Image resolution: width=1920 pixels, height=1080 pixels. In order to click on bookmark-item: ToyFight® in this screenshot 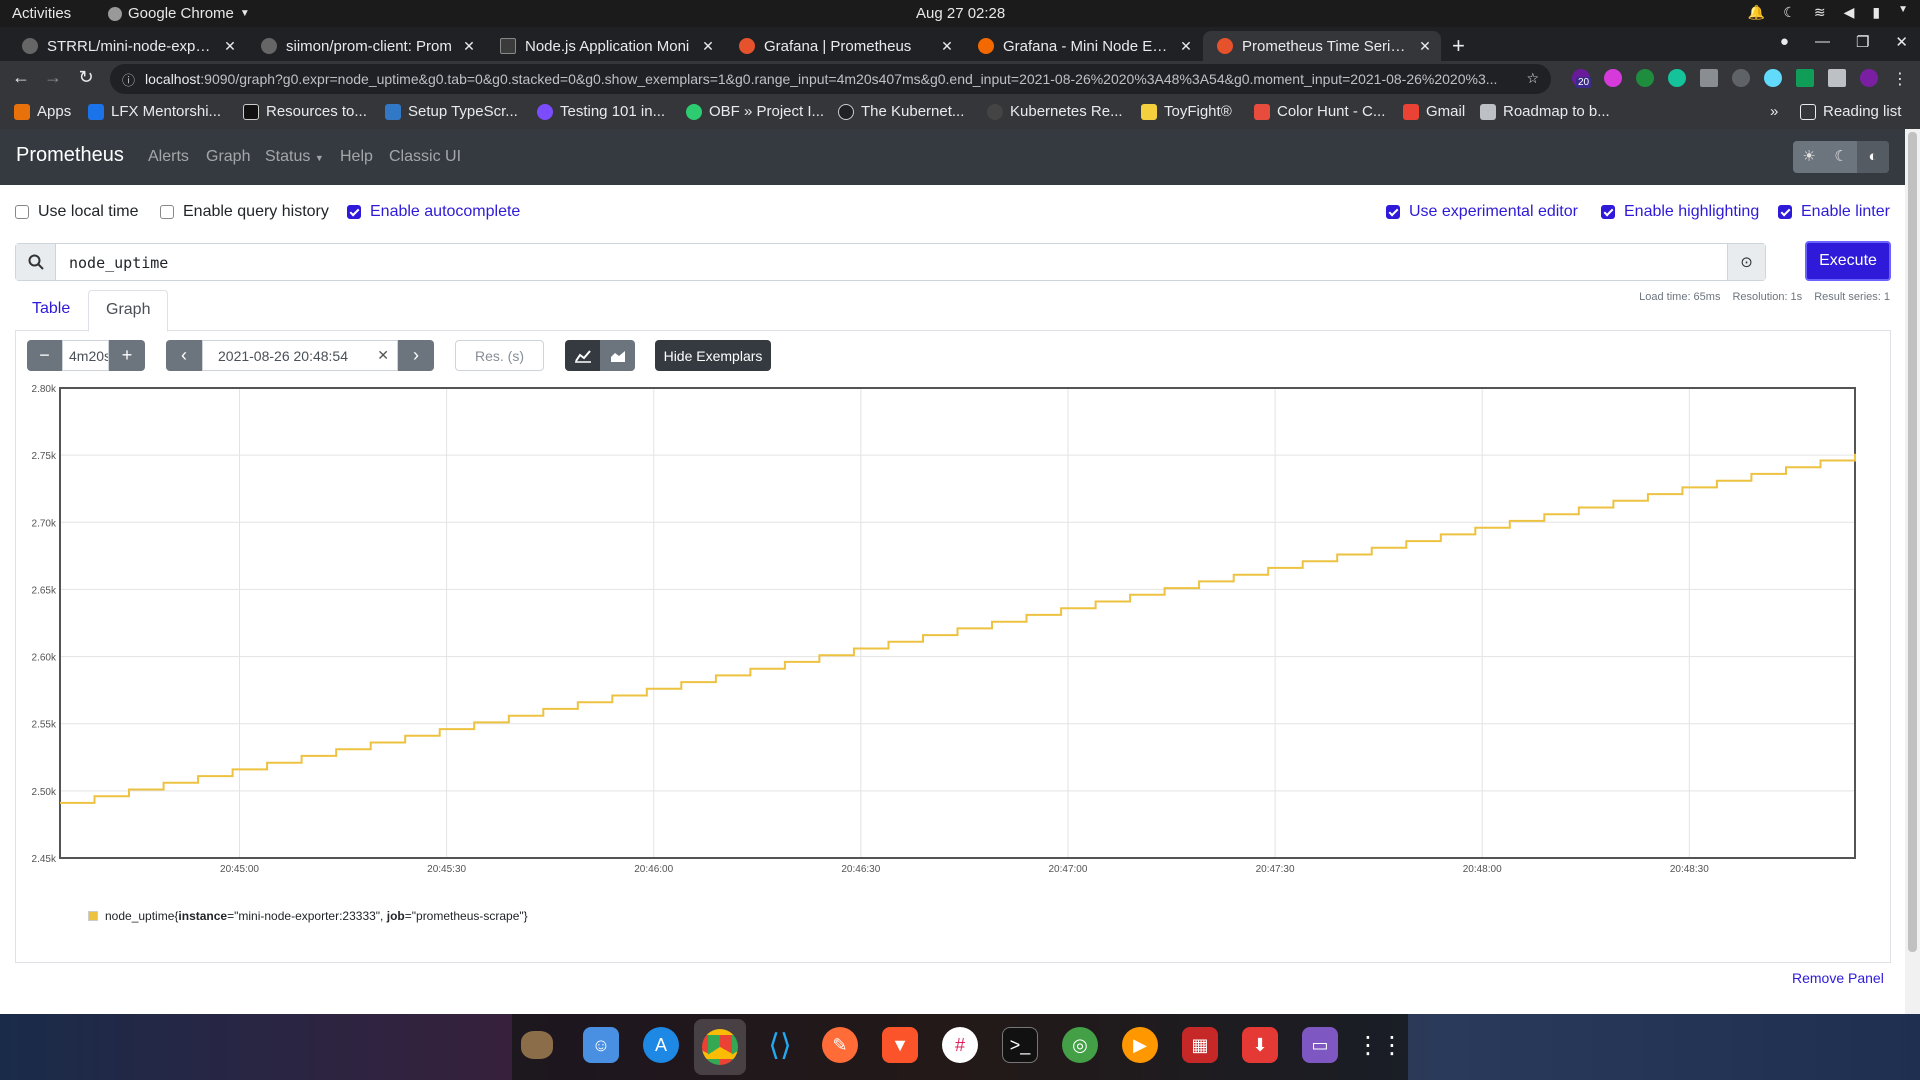, I will do `click(1186, 111)`.